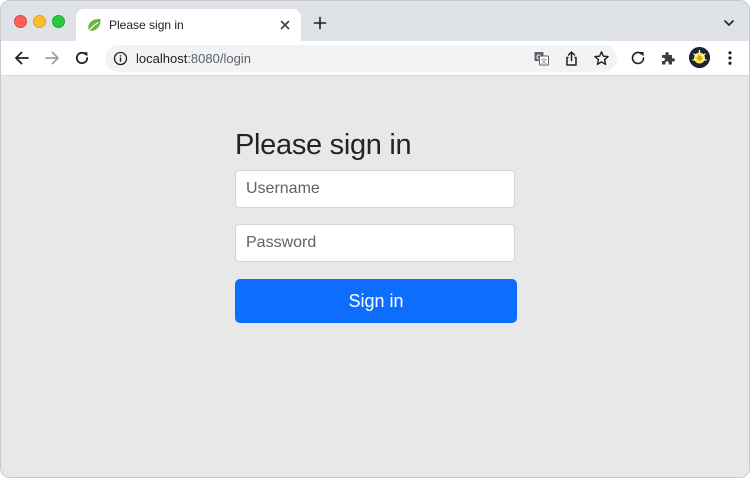  I want to click on address-bar: localhost:8080/login G 文, so click(361, 58).